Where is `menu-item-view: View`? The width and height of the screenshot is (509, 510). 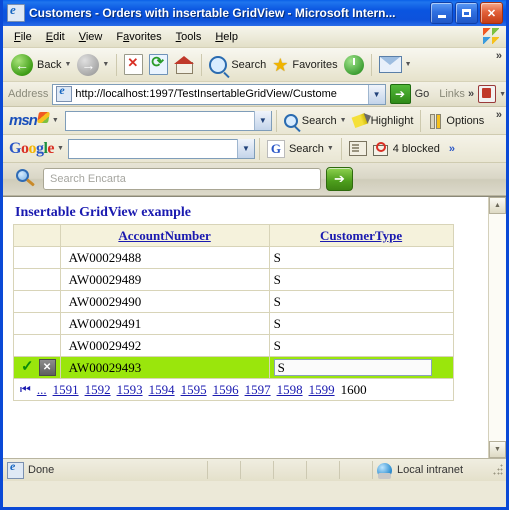
menu-item-view: View is located at coordinates (91, 37).